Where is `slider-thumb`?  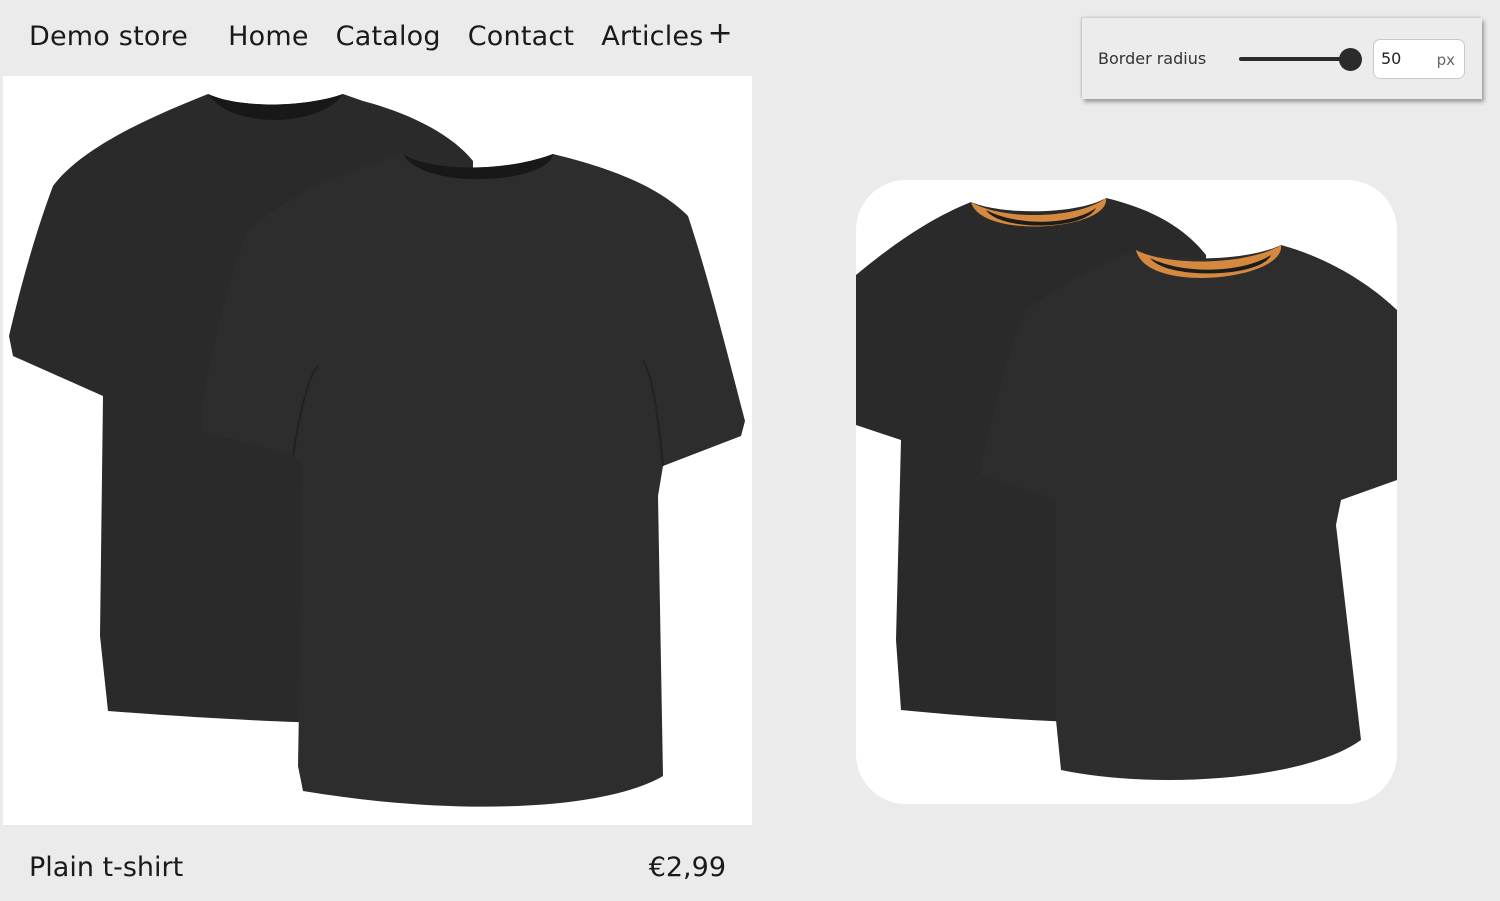
slider-thumb is located at coordinates (1350, 59).